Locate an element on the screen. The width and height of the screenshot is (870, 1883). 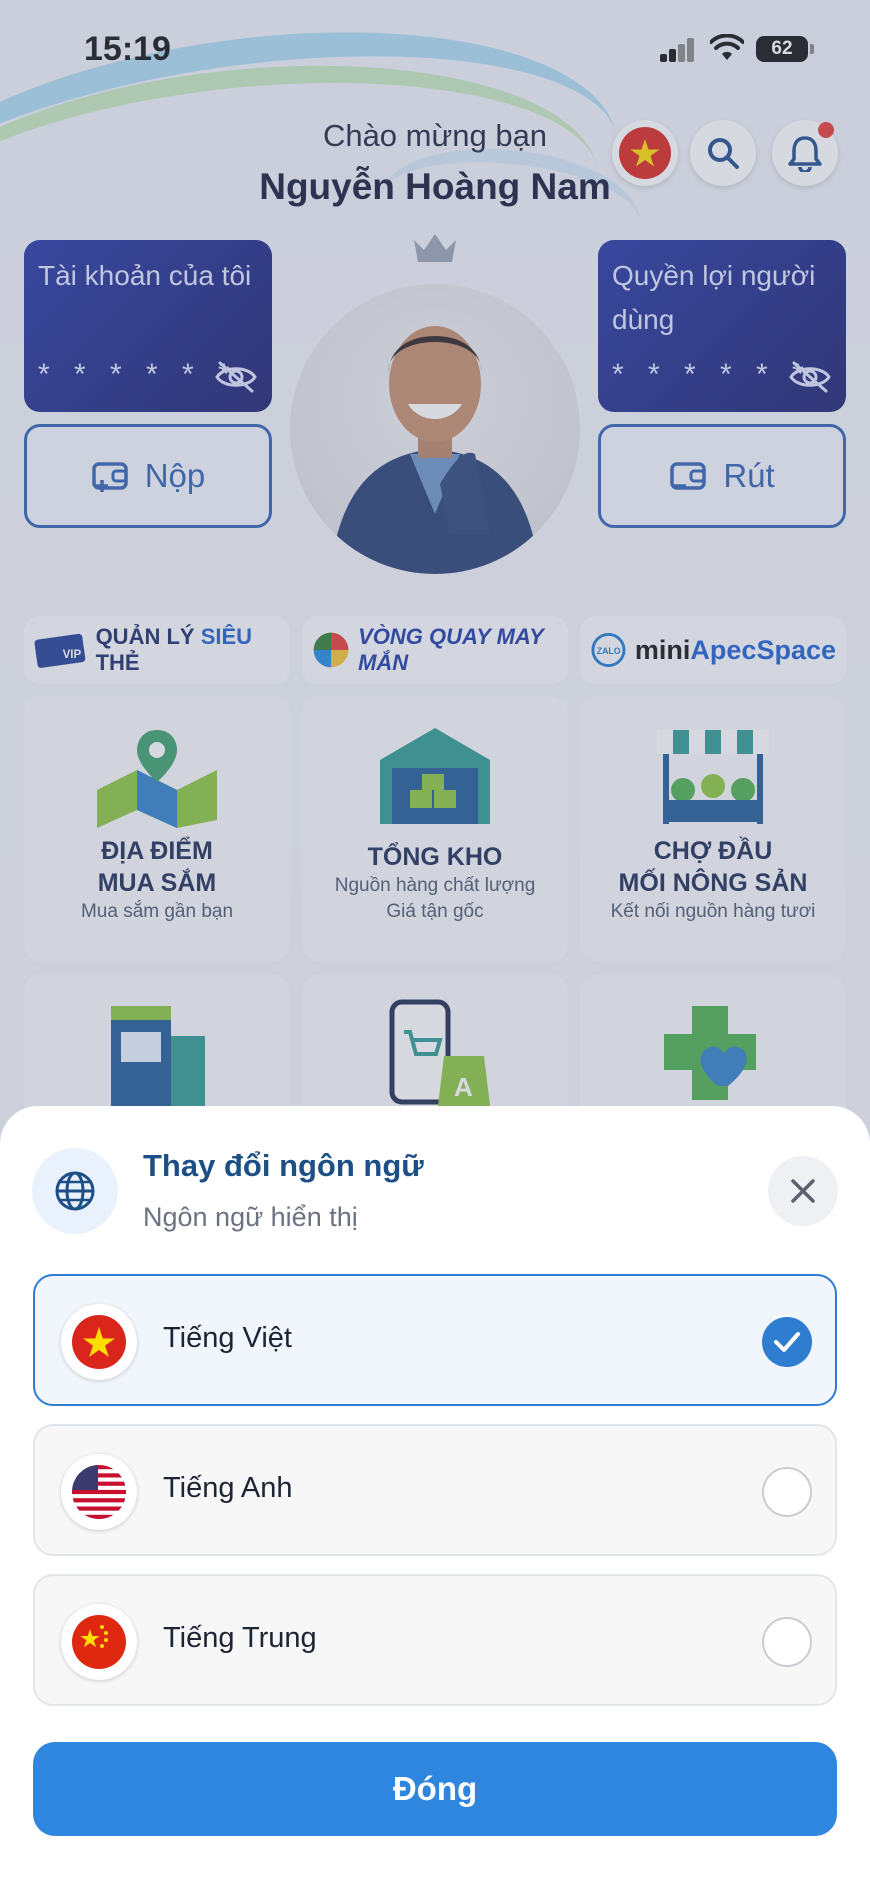
sheet-title: Thay đổi ngôn ngữ is located at coordinates (283, 1165).